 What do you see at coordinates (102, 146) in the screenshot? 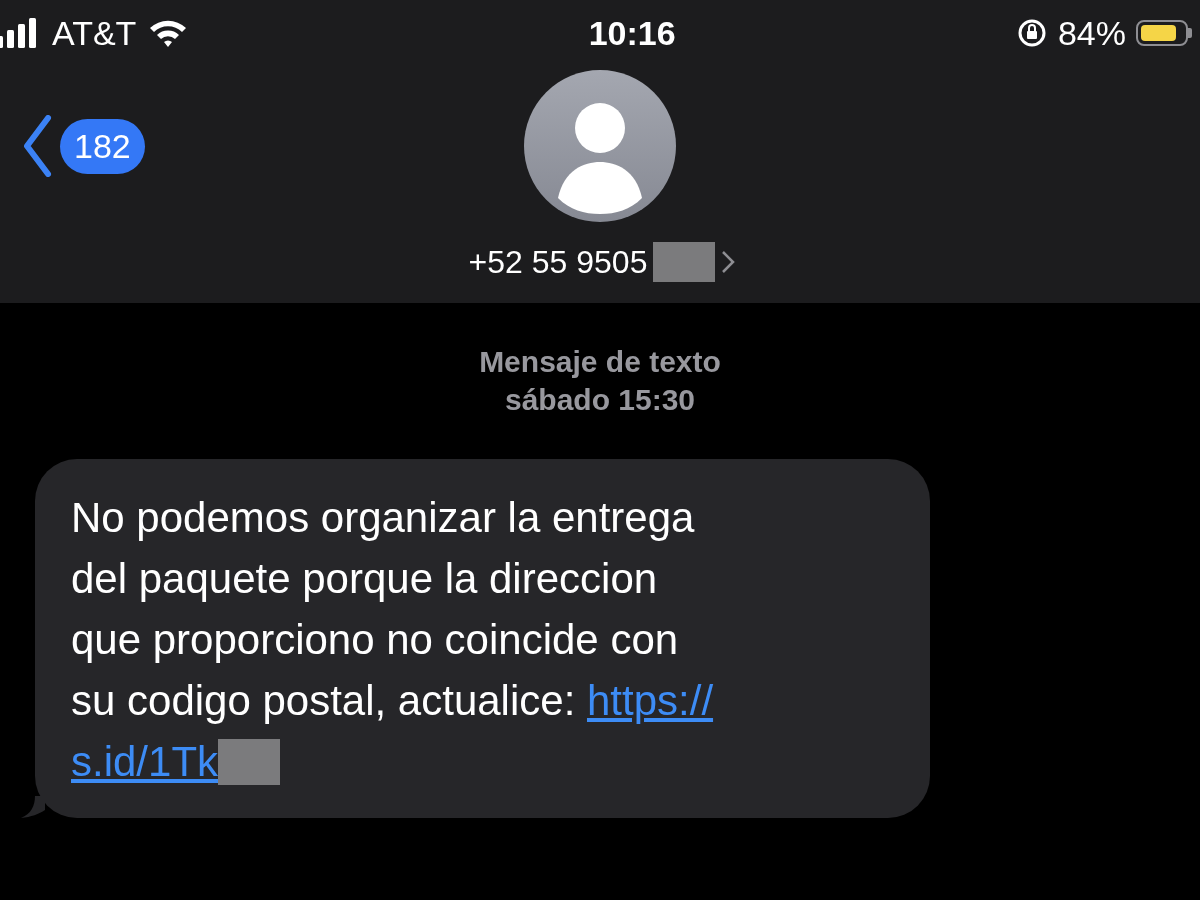
I see `unread-count: 182` at bounding box center [102, 146].